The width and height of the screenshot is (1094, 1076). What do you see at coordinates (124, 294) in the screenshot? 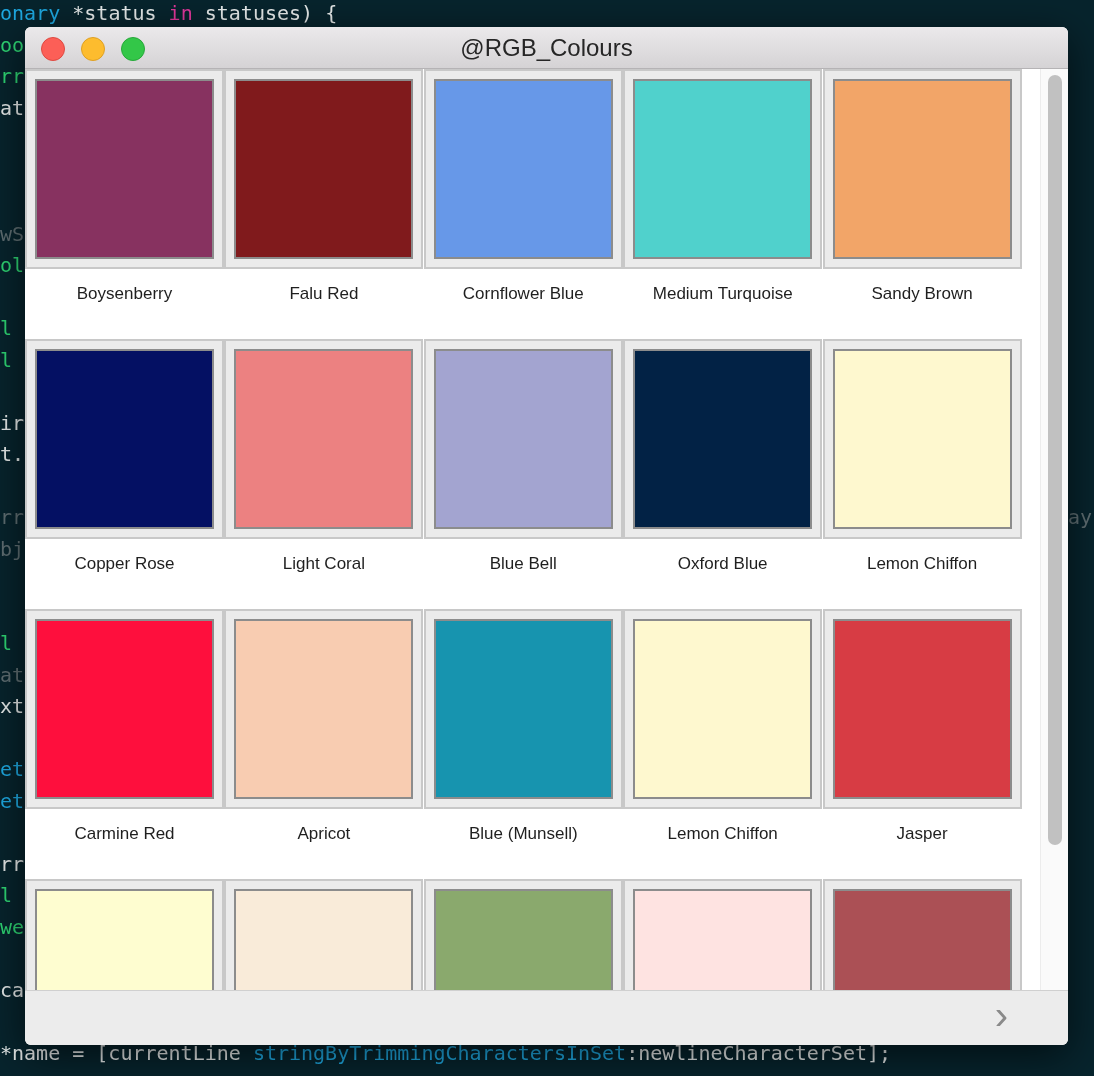
I see `colour-name: Boysenberry` at bounding box center [124, 294].